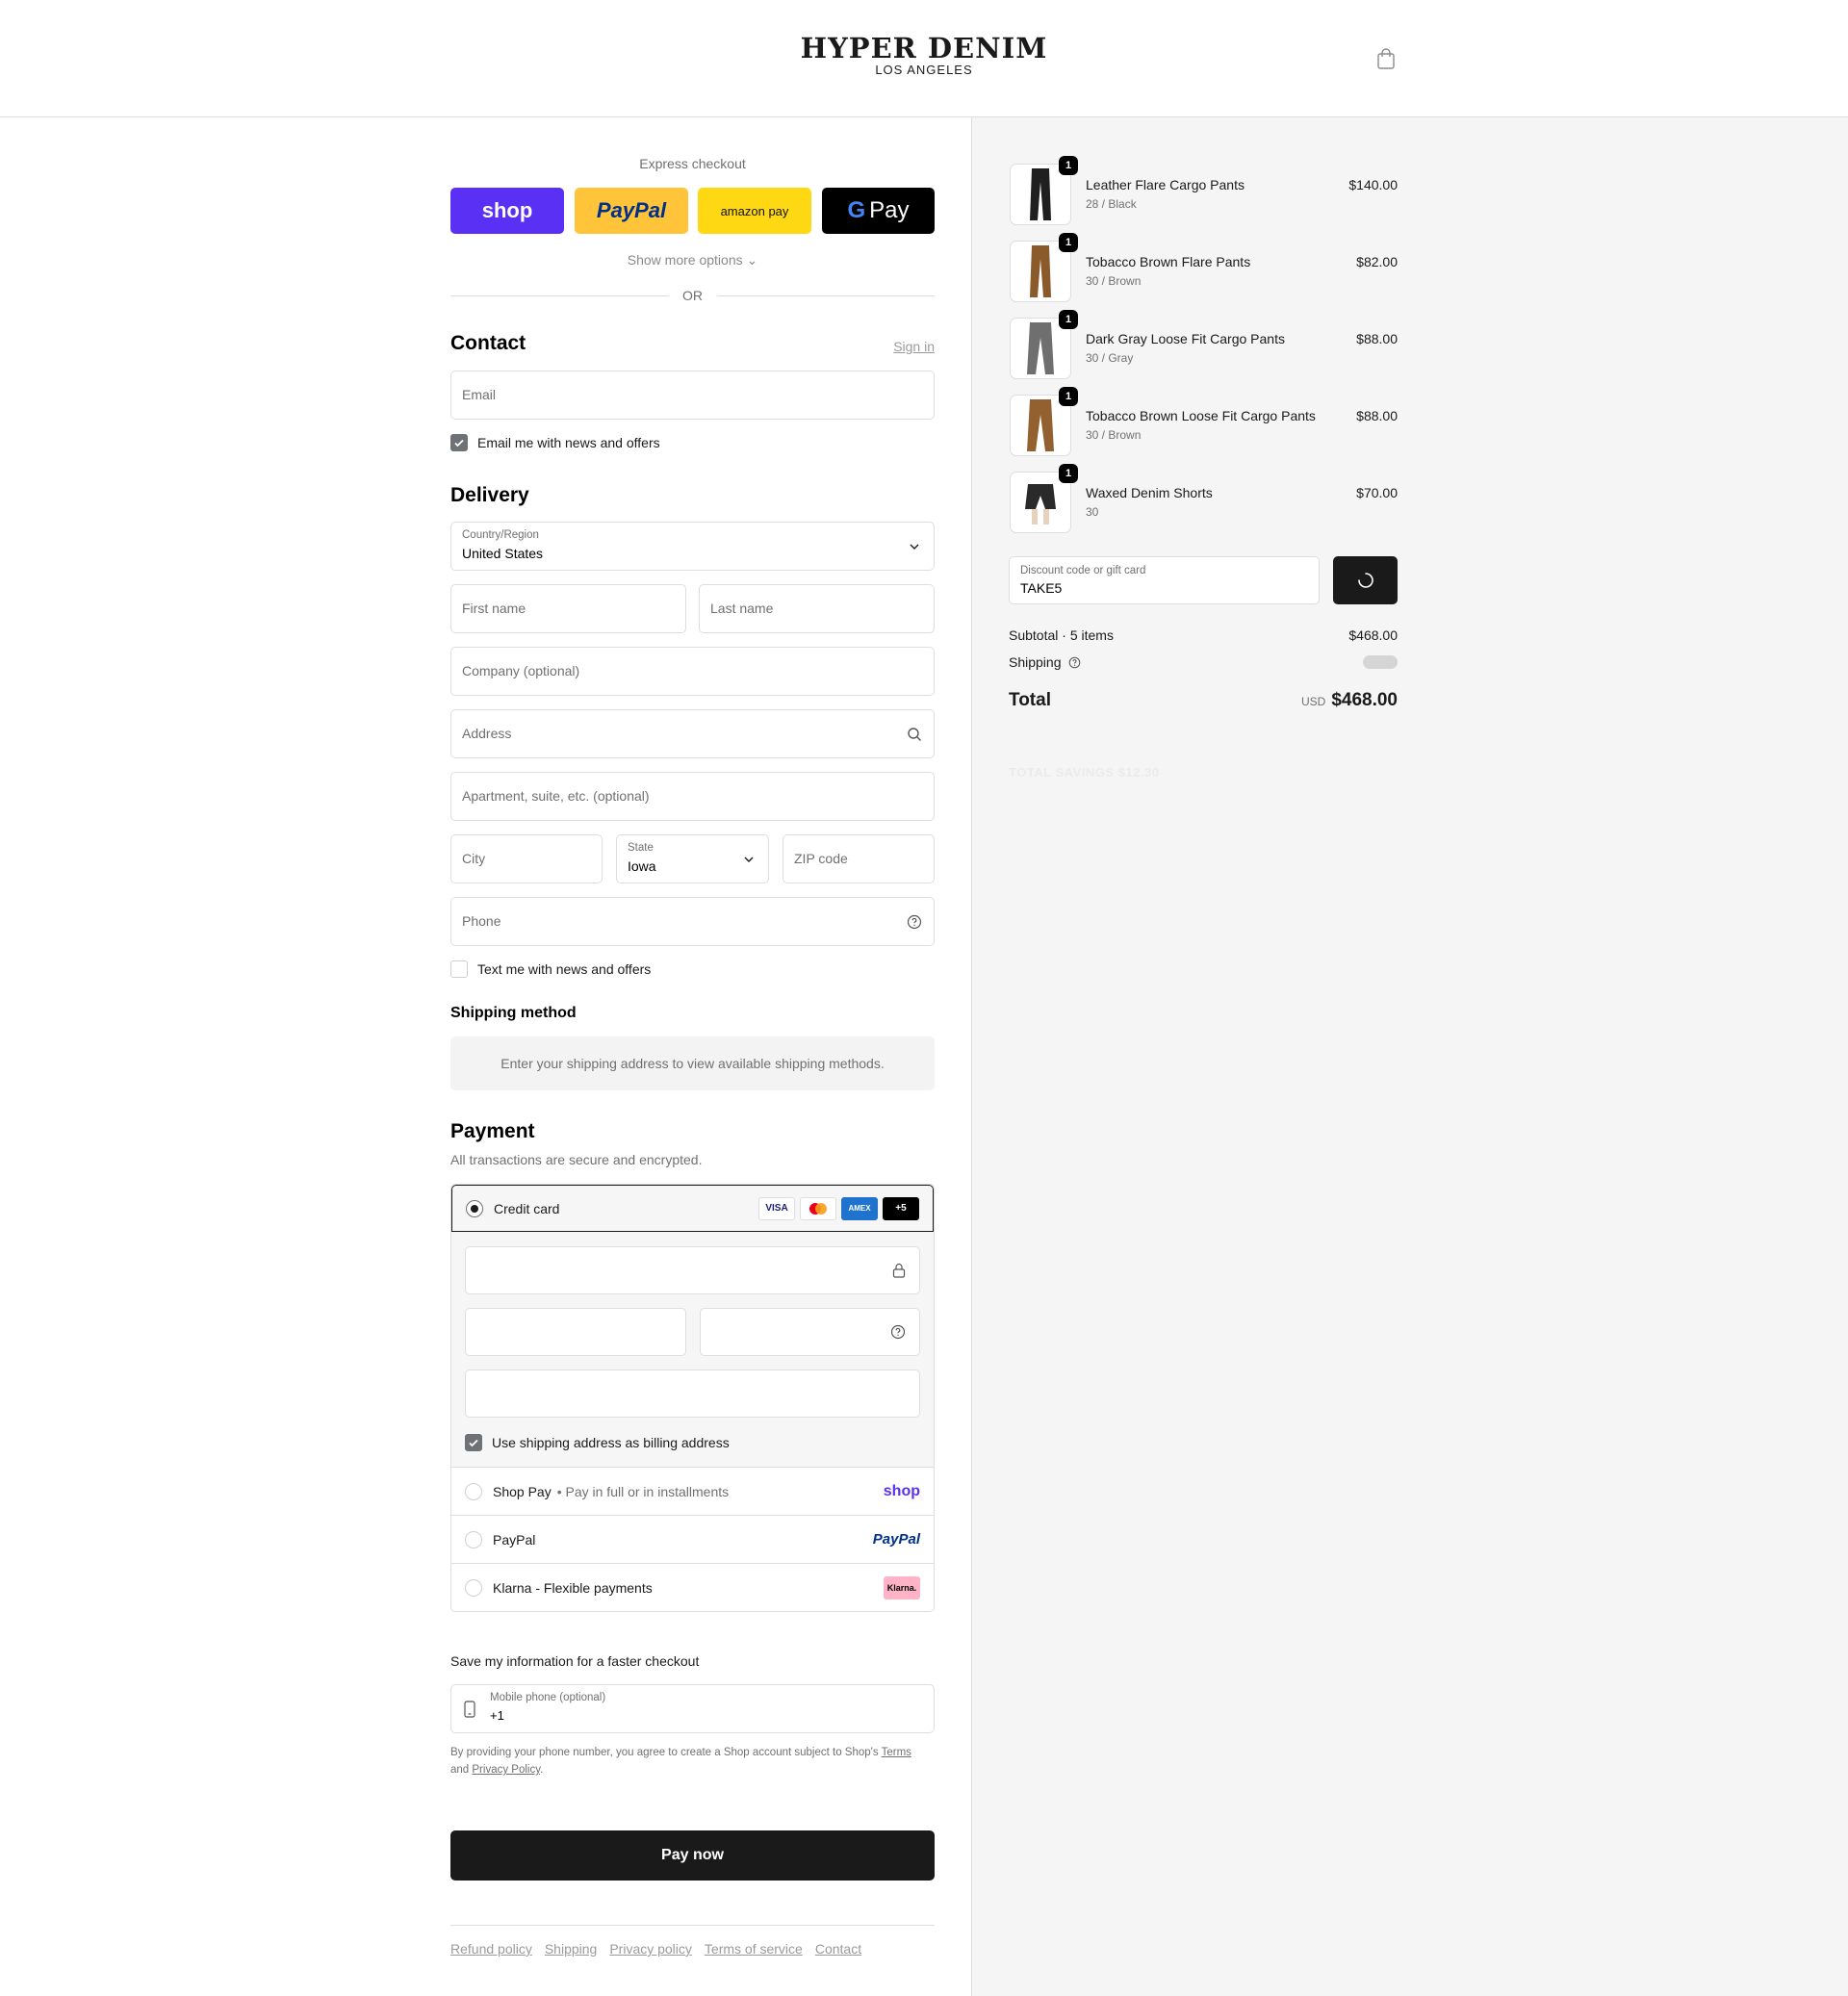 The height and width of the screenshot is (1996, 1848). Describe the element at coordinates (1203, 635) in the screenshot. I see `subtotal-row: Subtotal · 5 items $468.00` at that location.